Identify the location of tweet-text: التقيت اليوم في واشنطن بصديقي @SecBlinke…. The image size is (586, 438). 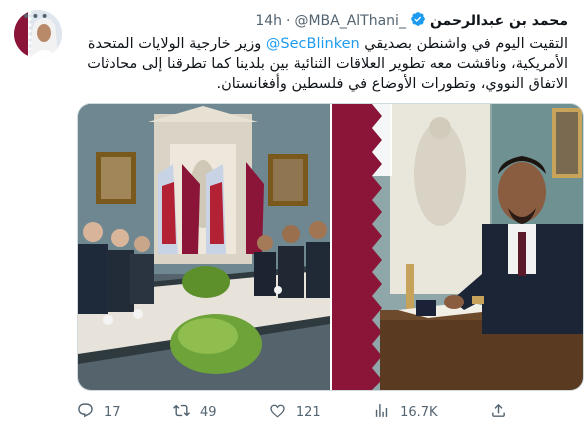
(318, 64).